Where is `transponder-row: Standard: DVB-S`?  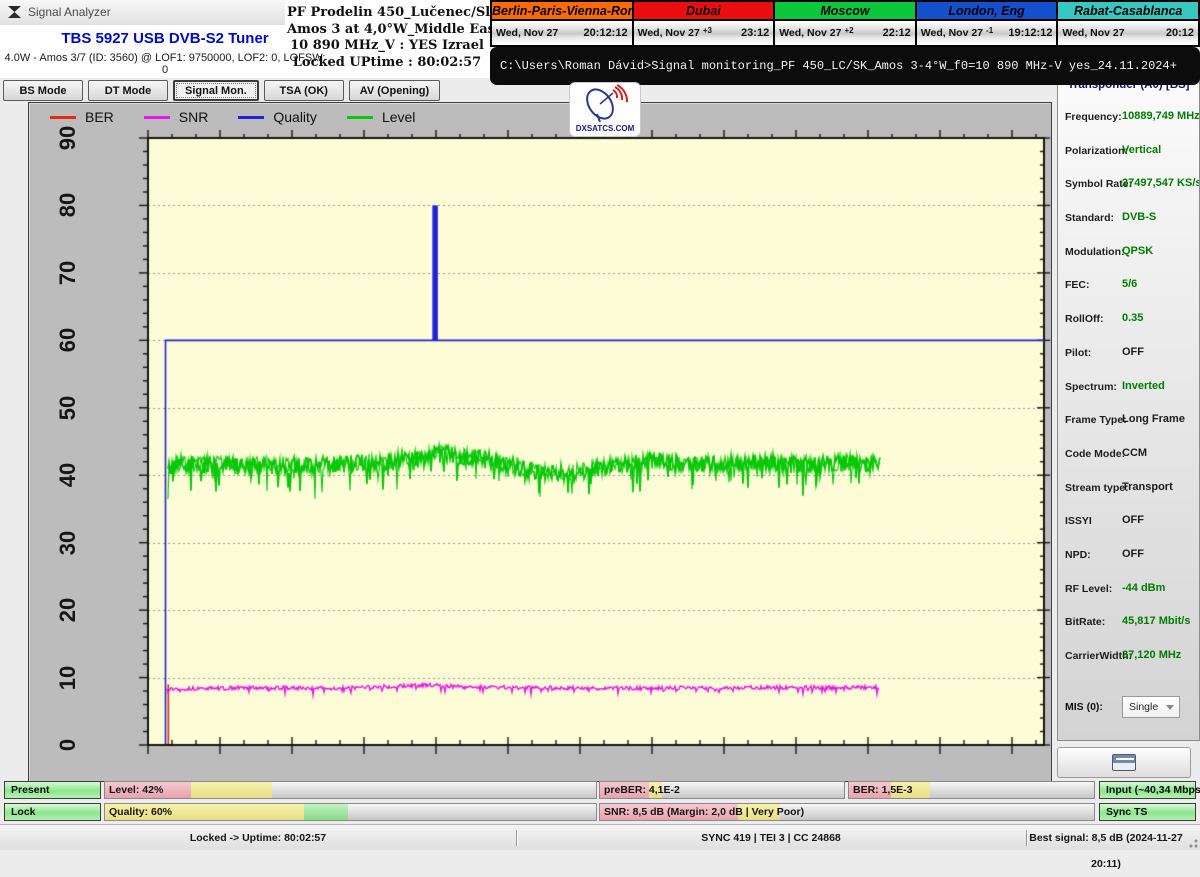 transponder-row: Standard: DVB-S is located at coordinates (1128, 219).